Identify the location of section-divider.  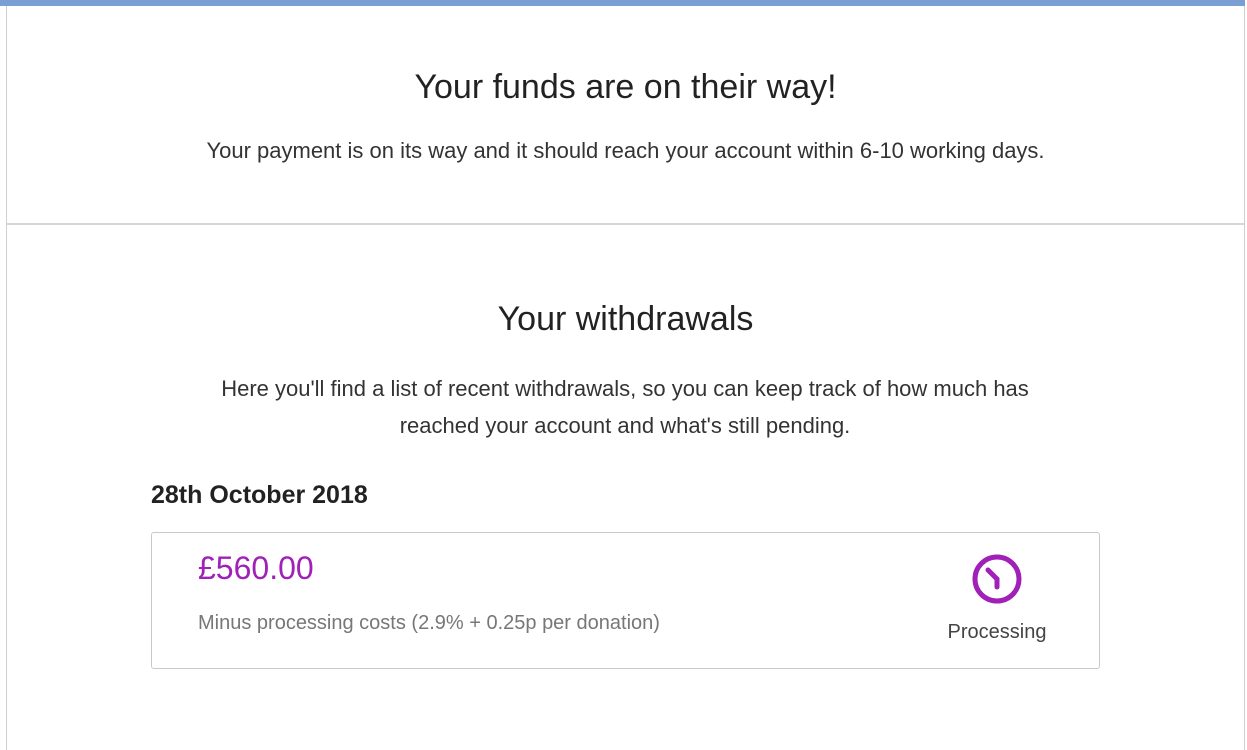
(625, 224).